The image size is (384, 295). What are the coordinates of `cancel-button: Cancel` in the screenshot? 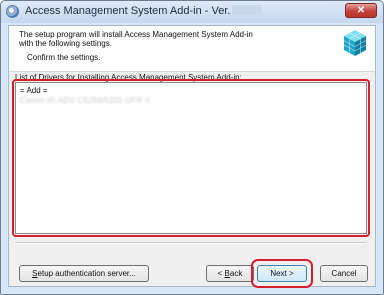 It's located at (344, 273).